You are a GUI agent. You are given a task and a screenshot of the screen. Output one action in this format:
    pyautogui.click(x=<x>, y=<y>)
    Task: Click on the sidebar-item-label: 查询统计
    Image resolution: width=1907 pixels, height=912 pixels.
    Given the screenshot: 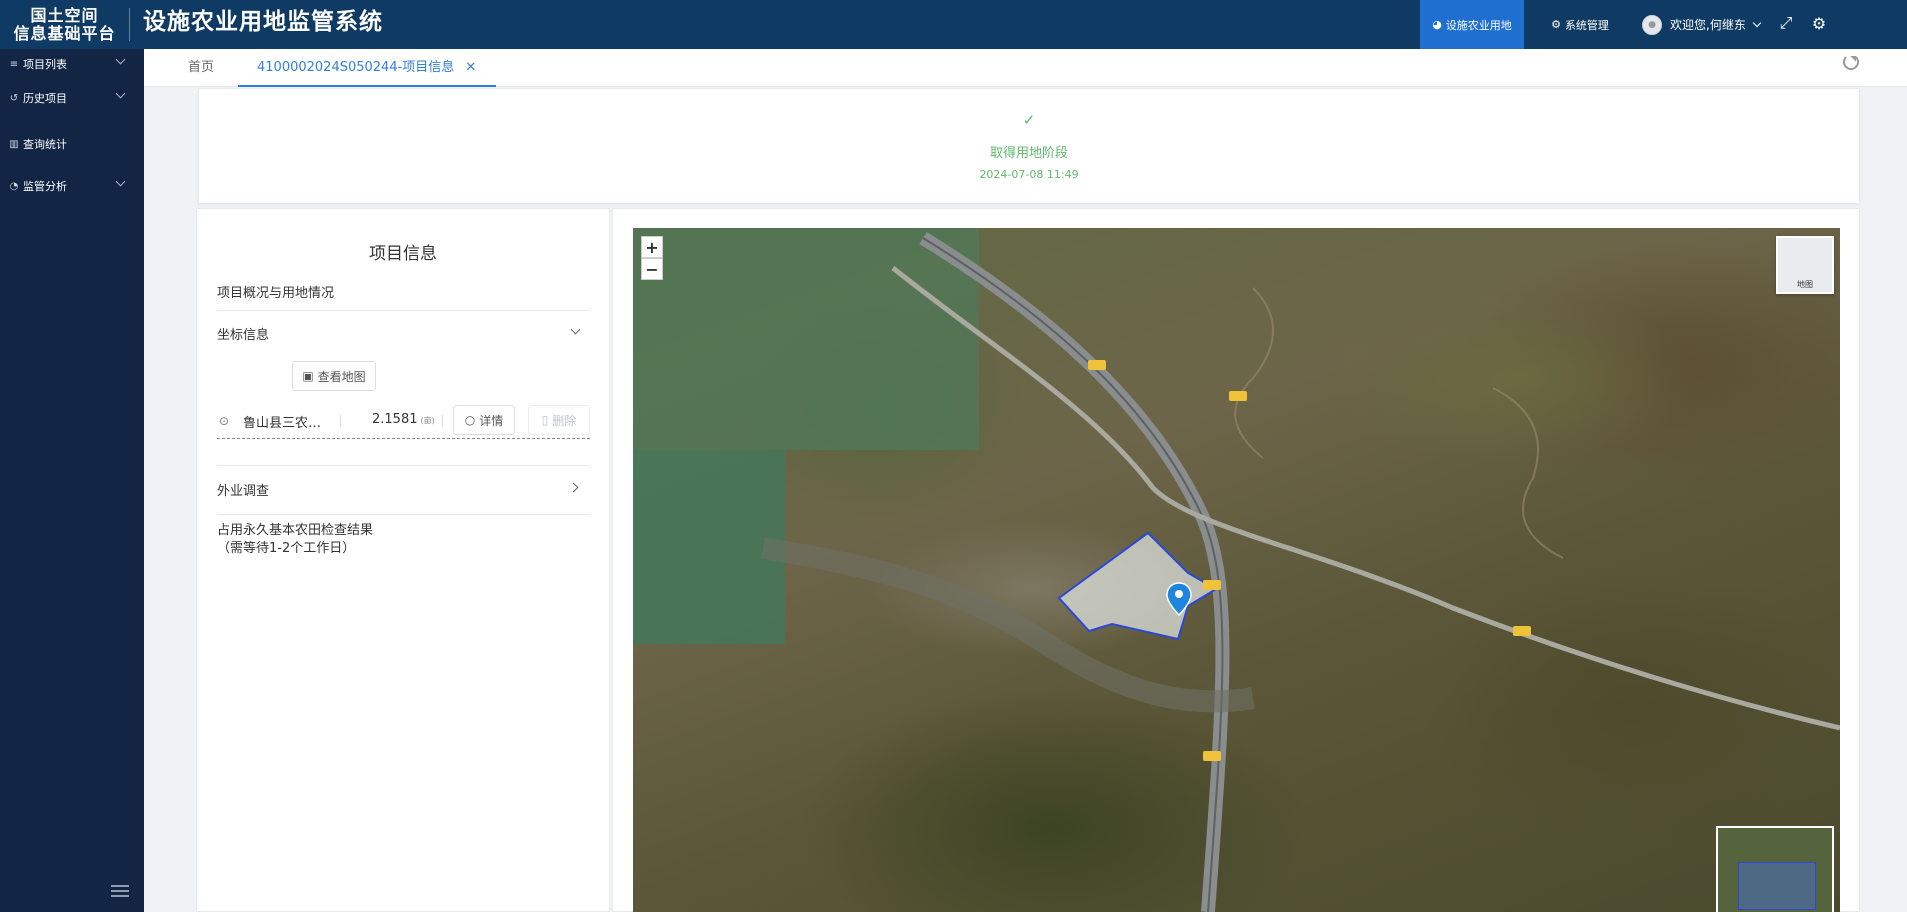 What is the action you would take?
    pyautogui.click(x=45, y=144)
    